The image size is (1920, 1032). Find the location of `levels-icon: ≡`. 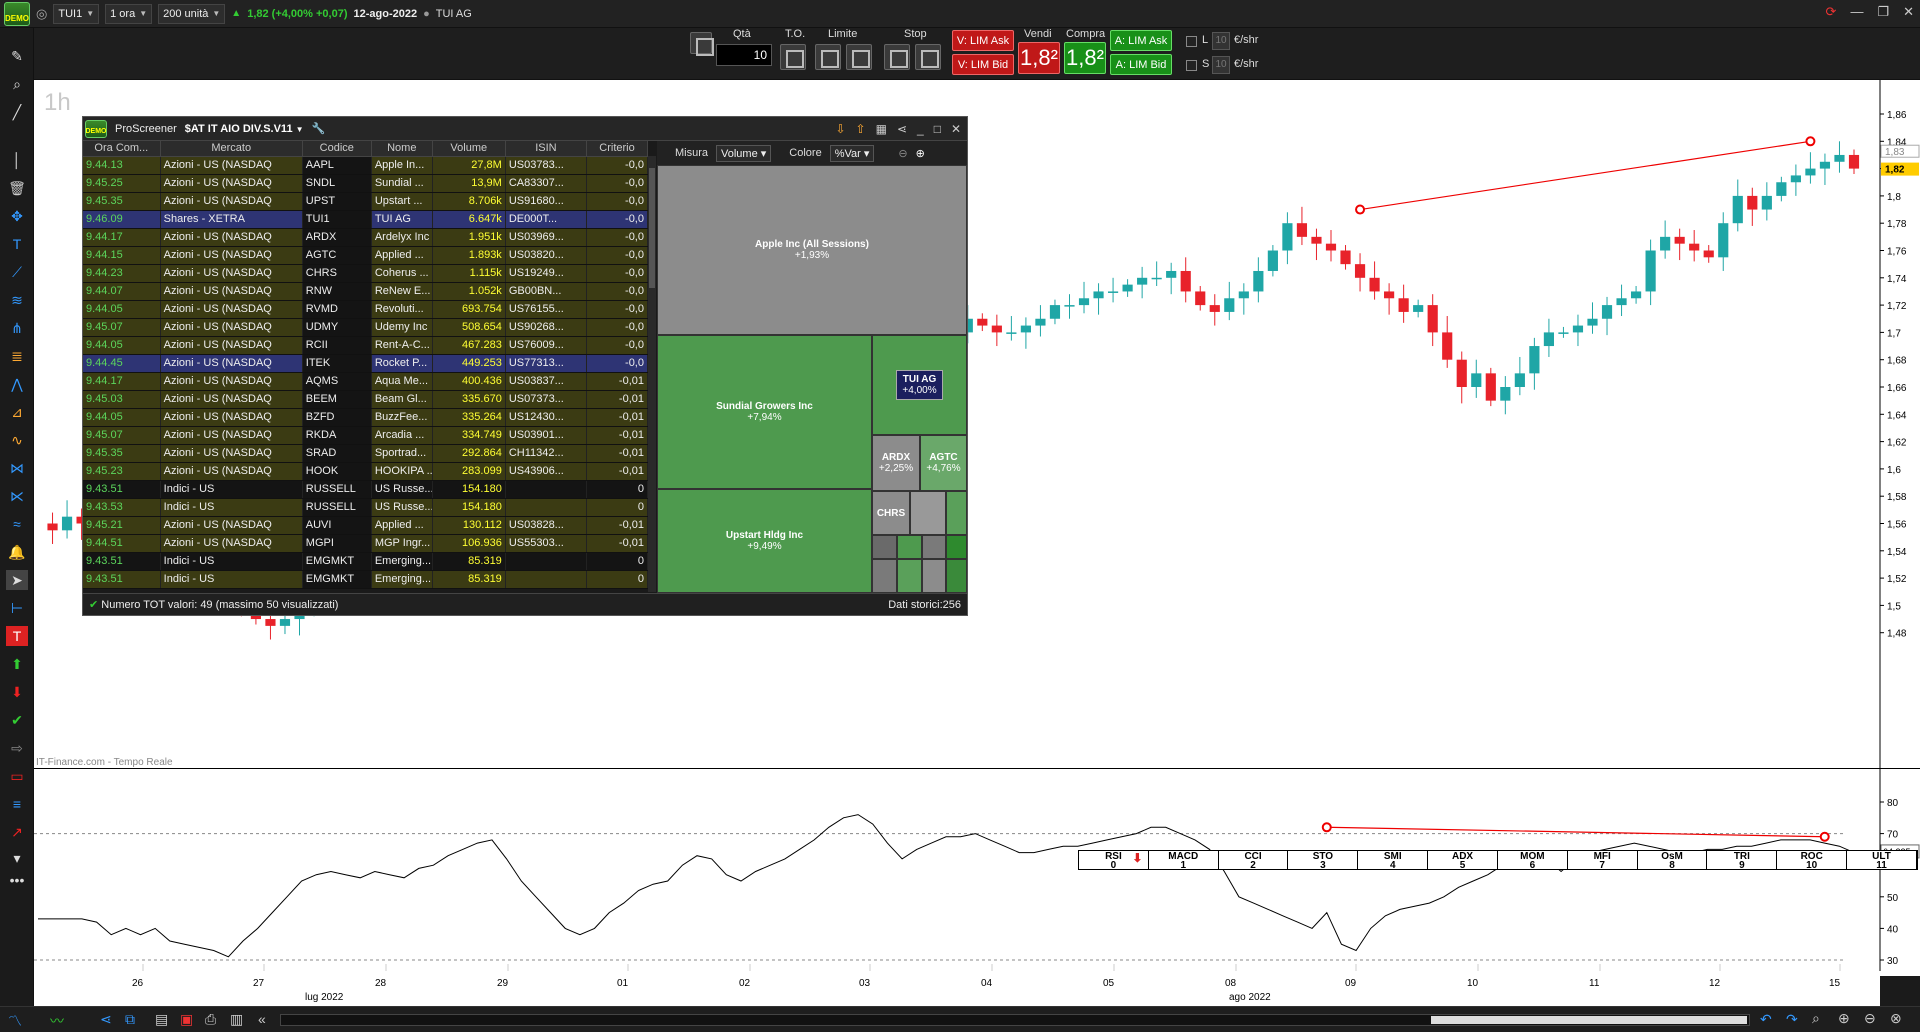

levels-icon: ≡ is located at coordinates (17, 804).